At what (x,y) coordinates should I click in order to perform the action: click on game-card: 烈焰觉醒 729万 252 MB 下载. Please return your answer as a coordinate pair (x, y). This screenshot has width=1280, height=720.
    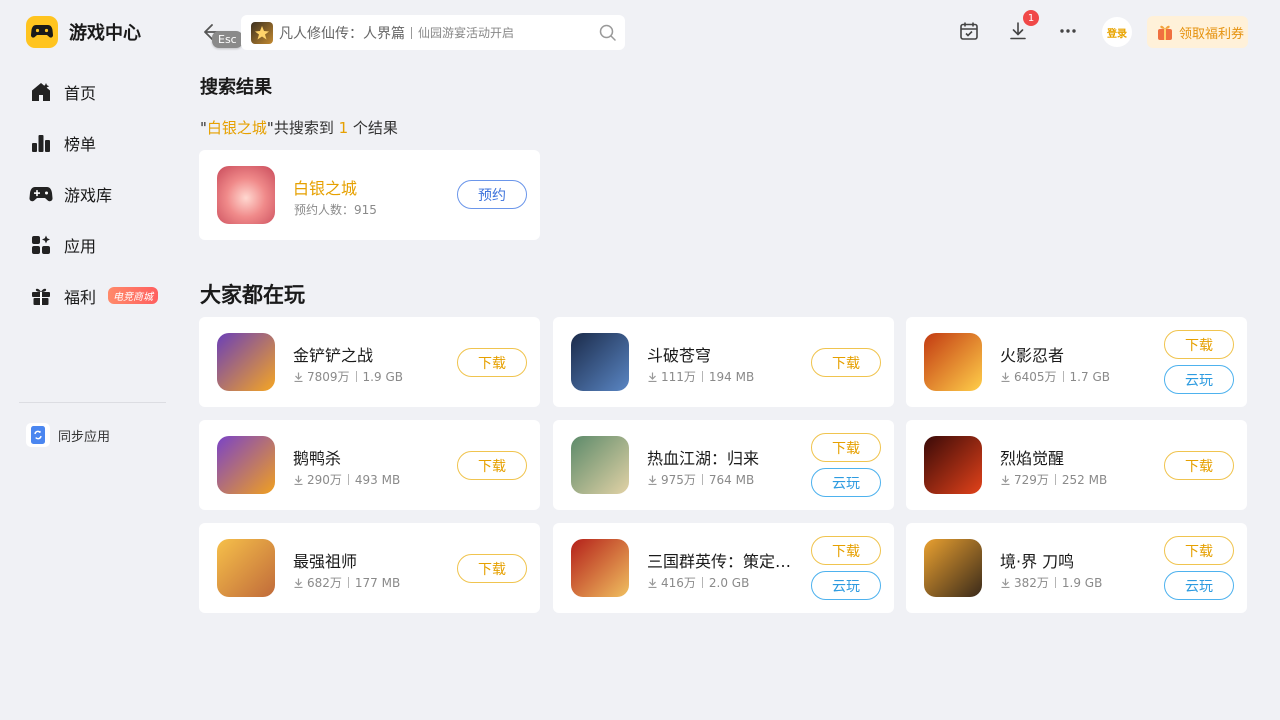
    Looking at the image, I should click on (1076, 465).